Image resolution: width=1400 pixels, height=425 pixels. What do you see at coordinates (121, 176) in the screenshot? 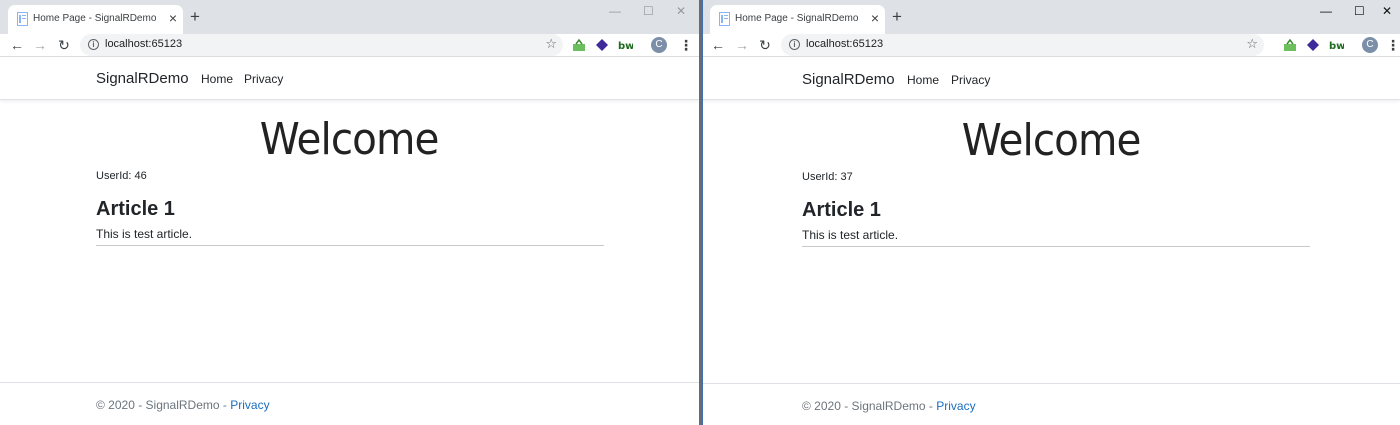
I see `user-id-text: UserId: 46` at bounding box center [121, 176].